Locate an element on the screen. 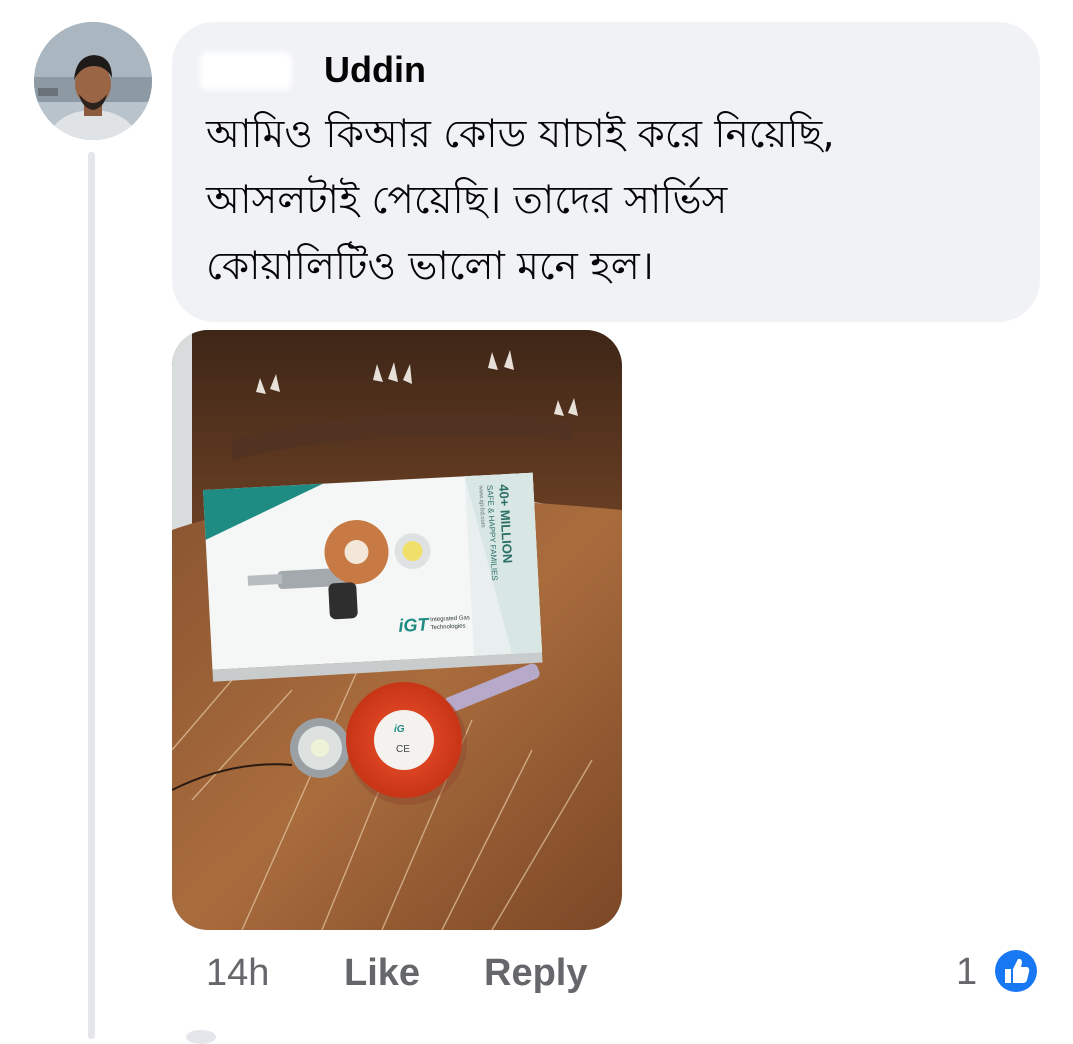 The width and height of the screenshot is (1073, 1044). comment-line: কোয়ালিটিও ভালো মনে হল। is located at coordinates (430, 266).